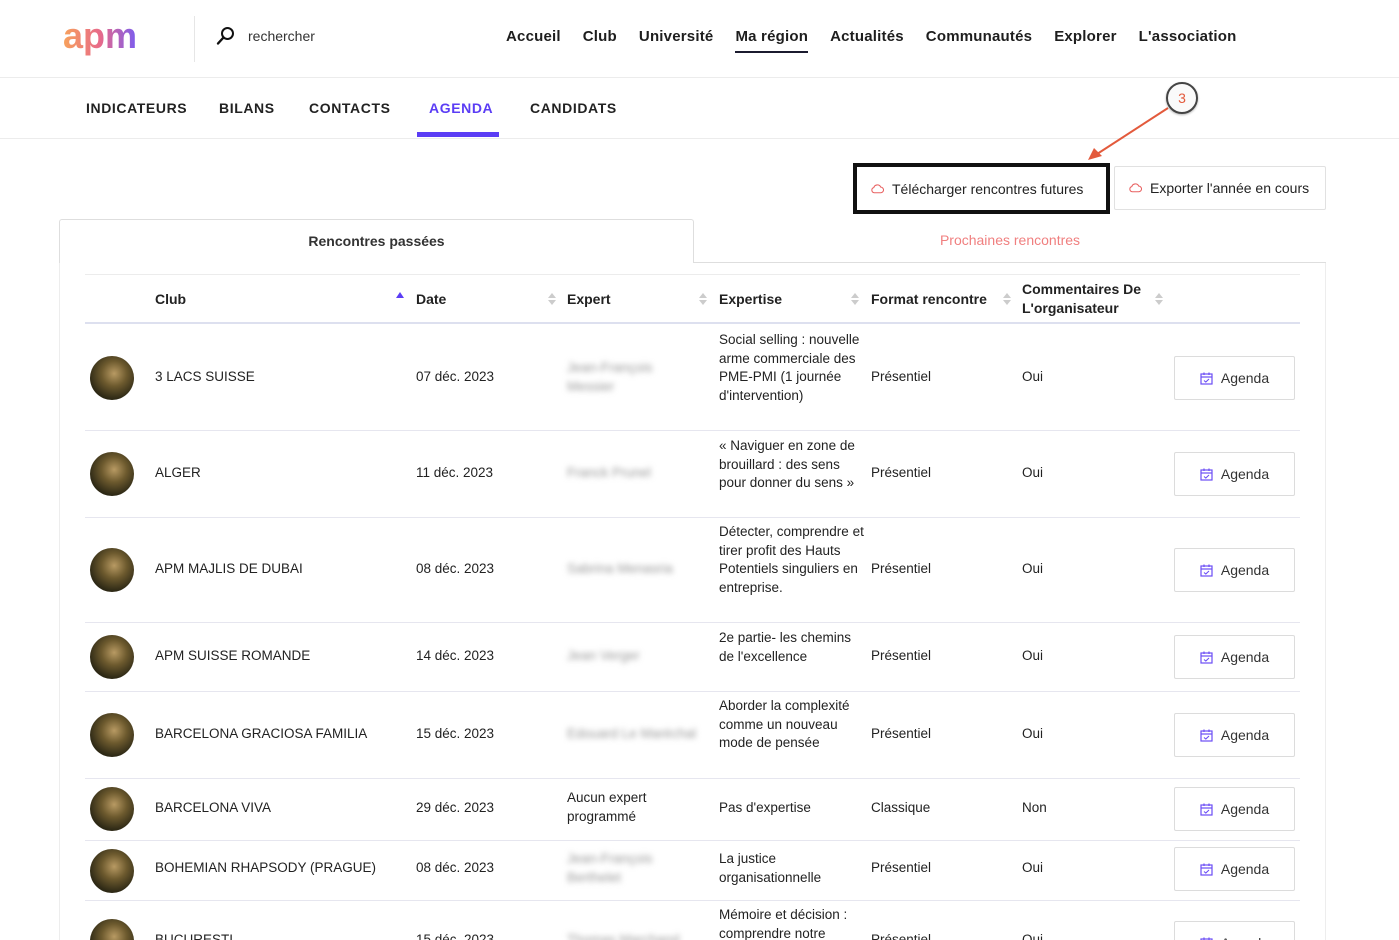 The image size is (1399, 940). Describe the element at coordinates (275, 935) in the screenshot. I see `club-name: BUCURESTI` at that location.